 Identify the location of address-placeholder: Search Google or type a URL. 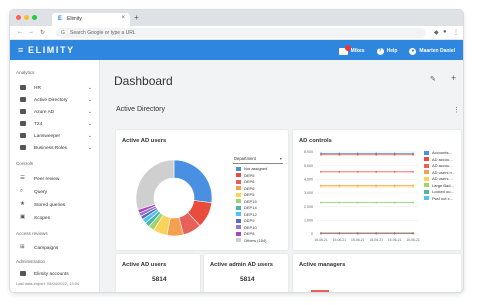
(103, 33).